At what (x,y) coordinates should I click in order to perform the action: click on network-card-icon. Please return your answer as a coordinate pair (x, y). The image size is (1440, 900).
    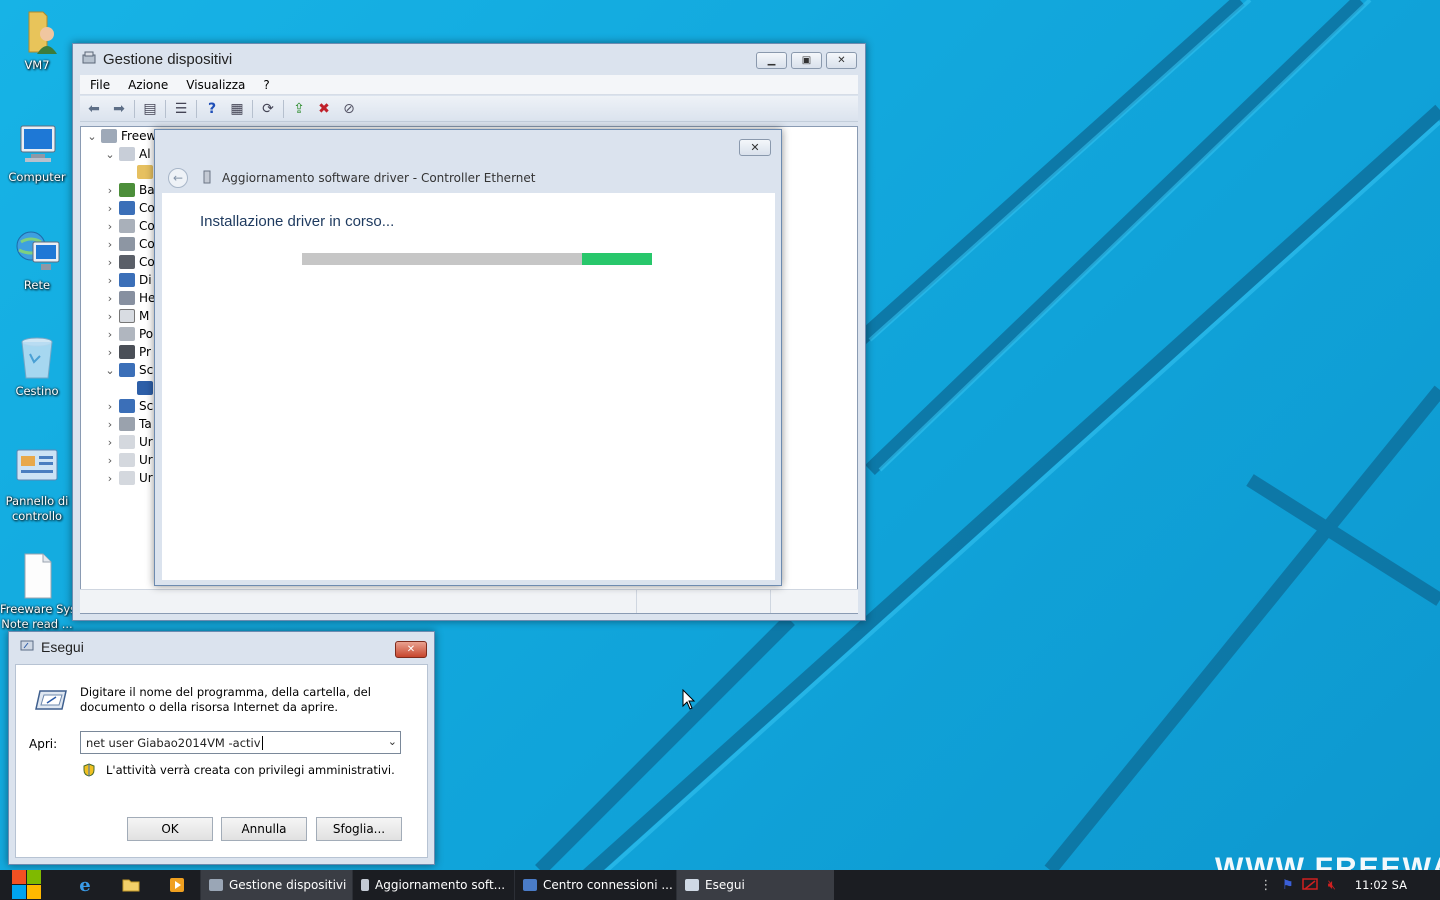
    Looking at the image, I should click on (365, 885).